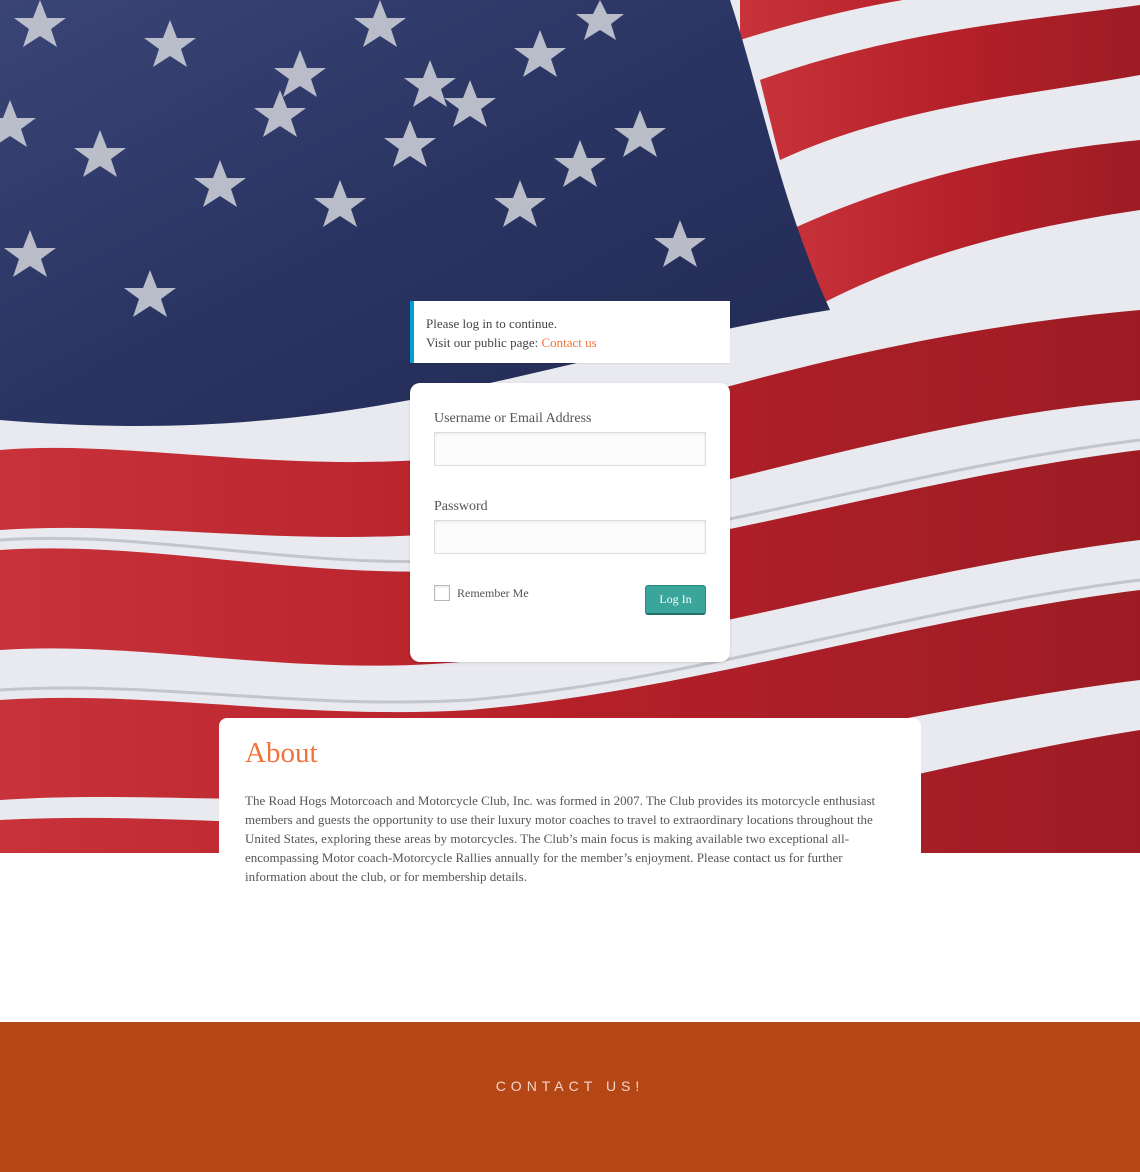 This screenshot has width=1140, height=1172. I want to click on remember-me-checkbox, so click(442, 593).